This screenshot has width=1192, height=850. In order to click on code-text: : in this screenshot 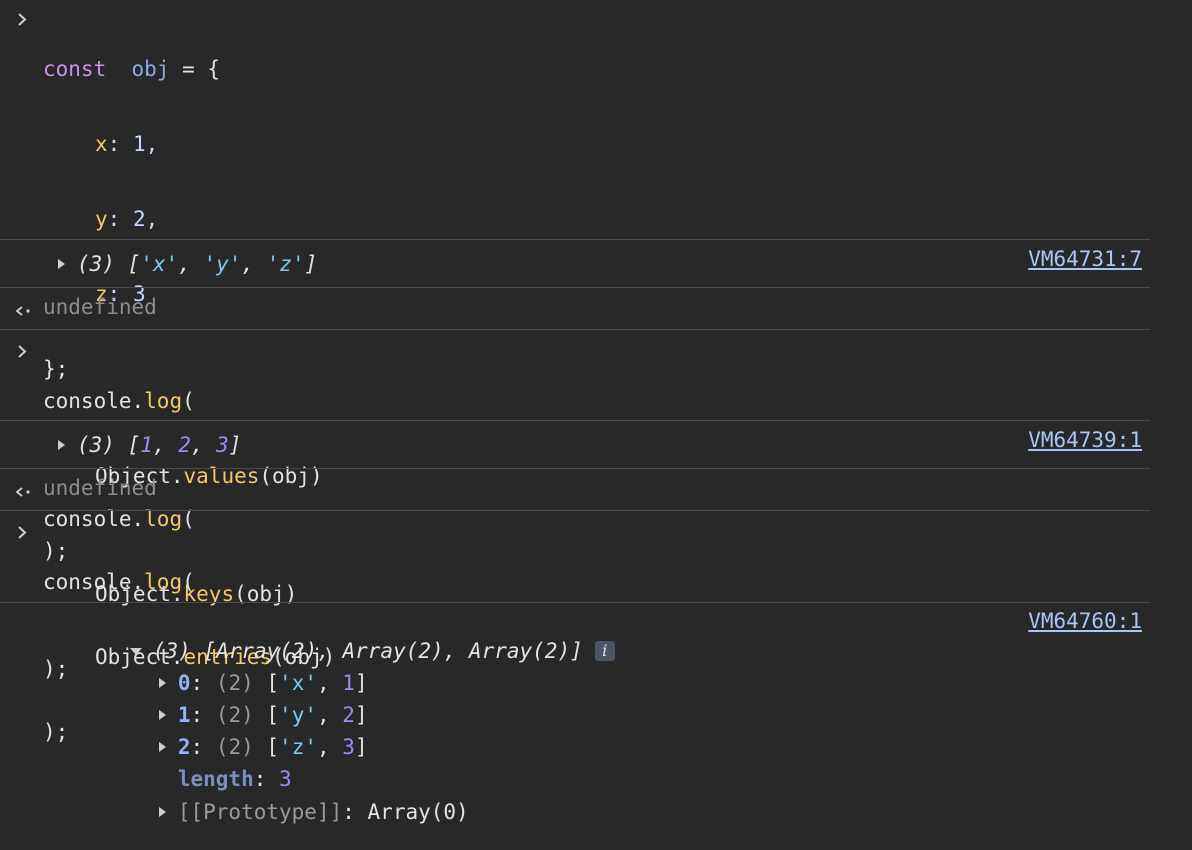, I will do `click(355, 812)`.